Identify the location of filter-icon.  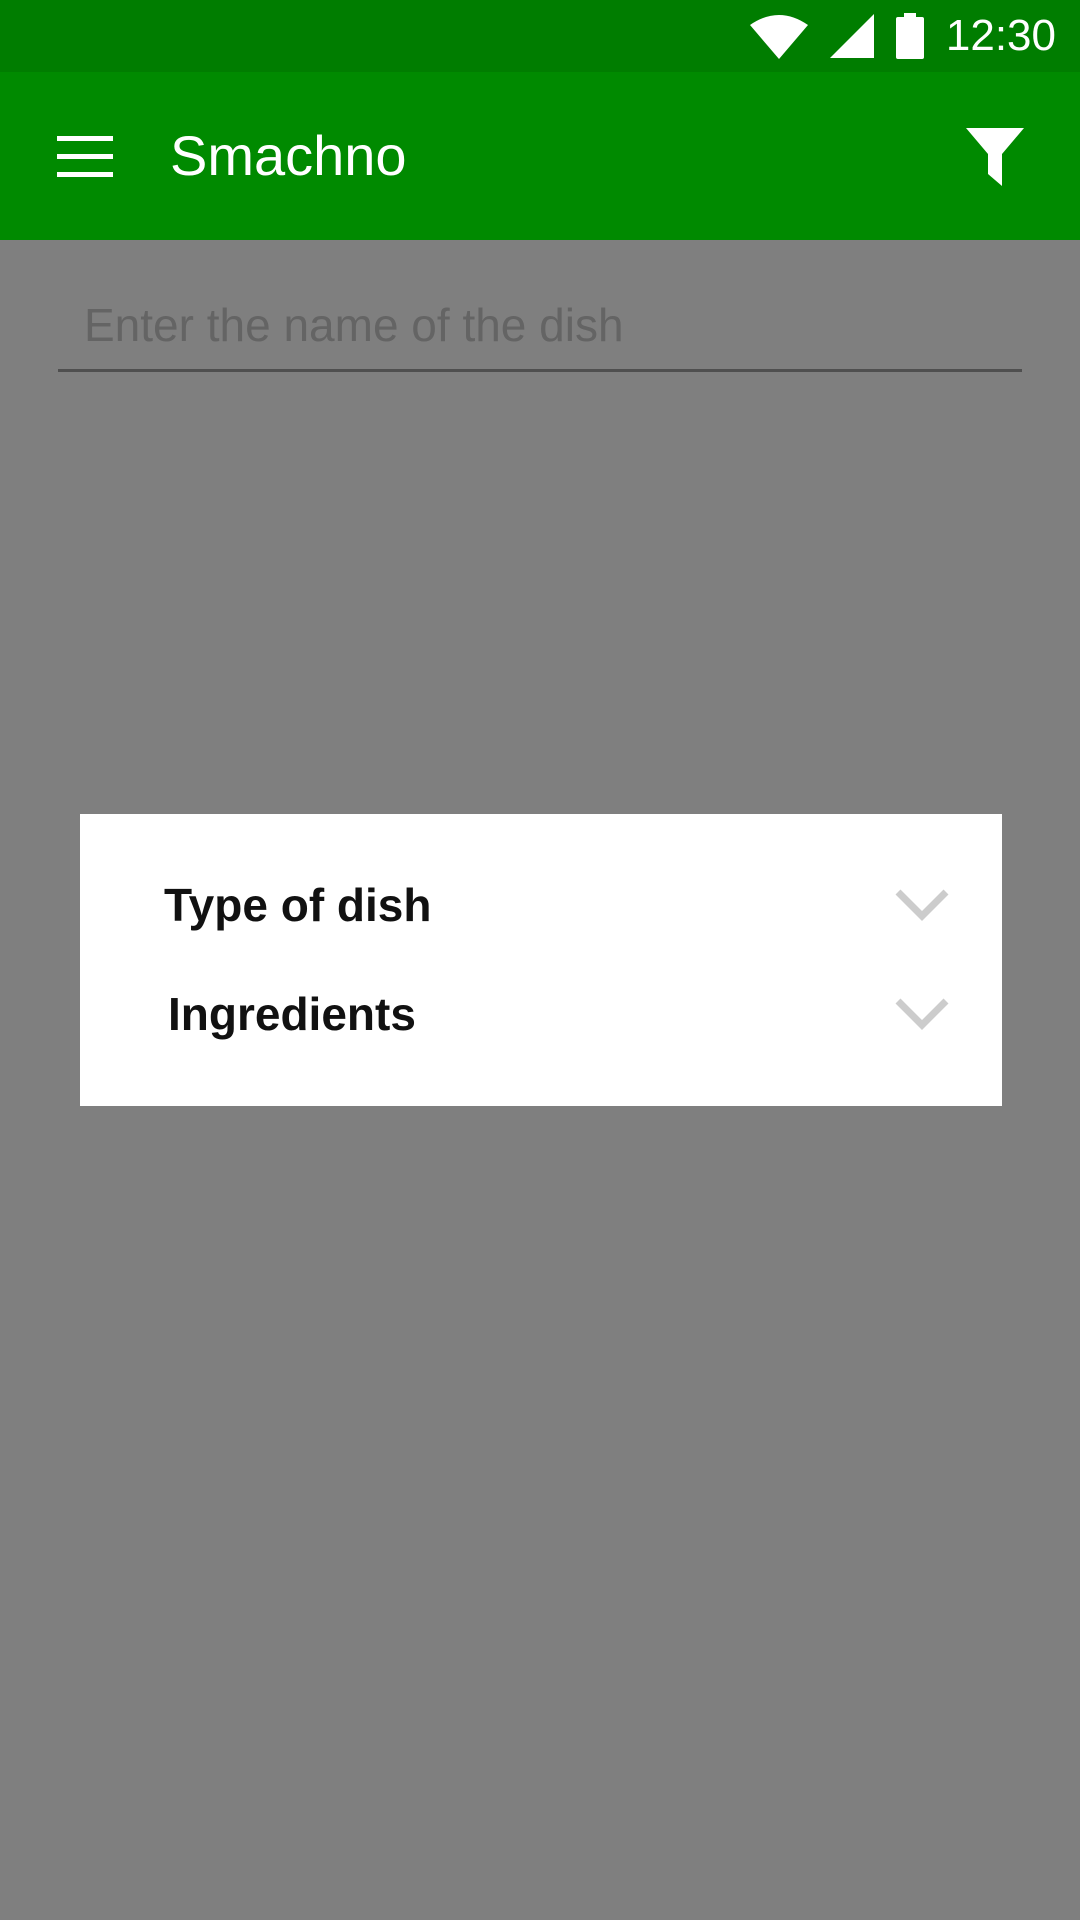
(995, 157).